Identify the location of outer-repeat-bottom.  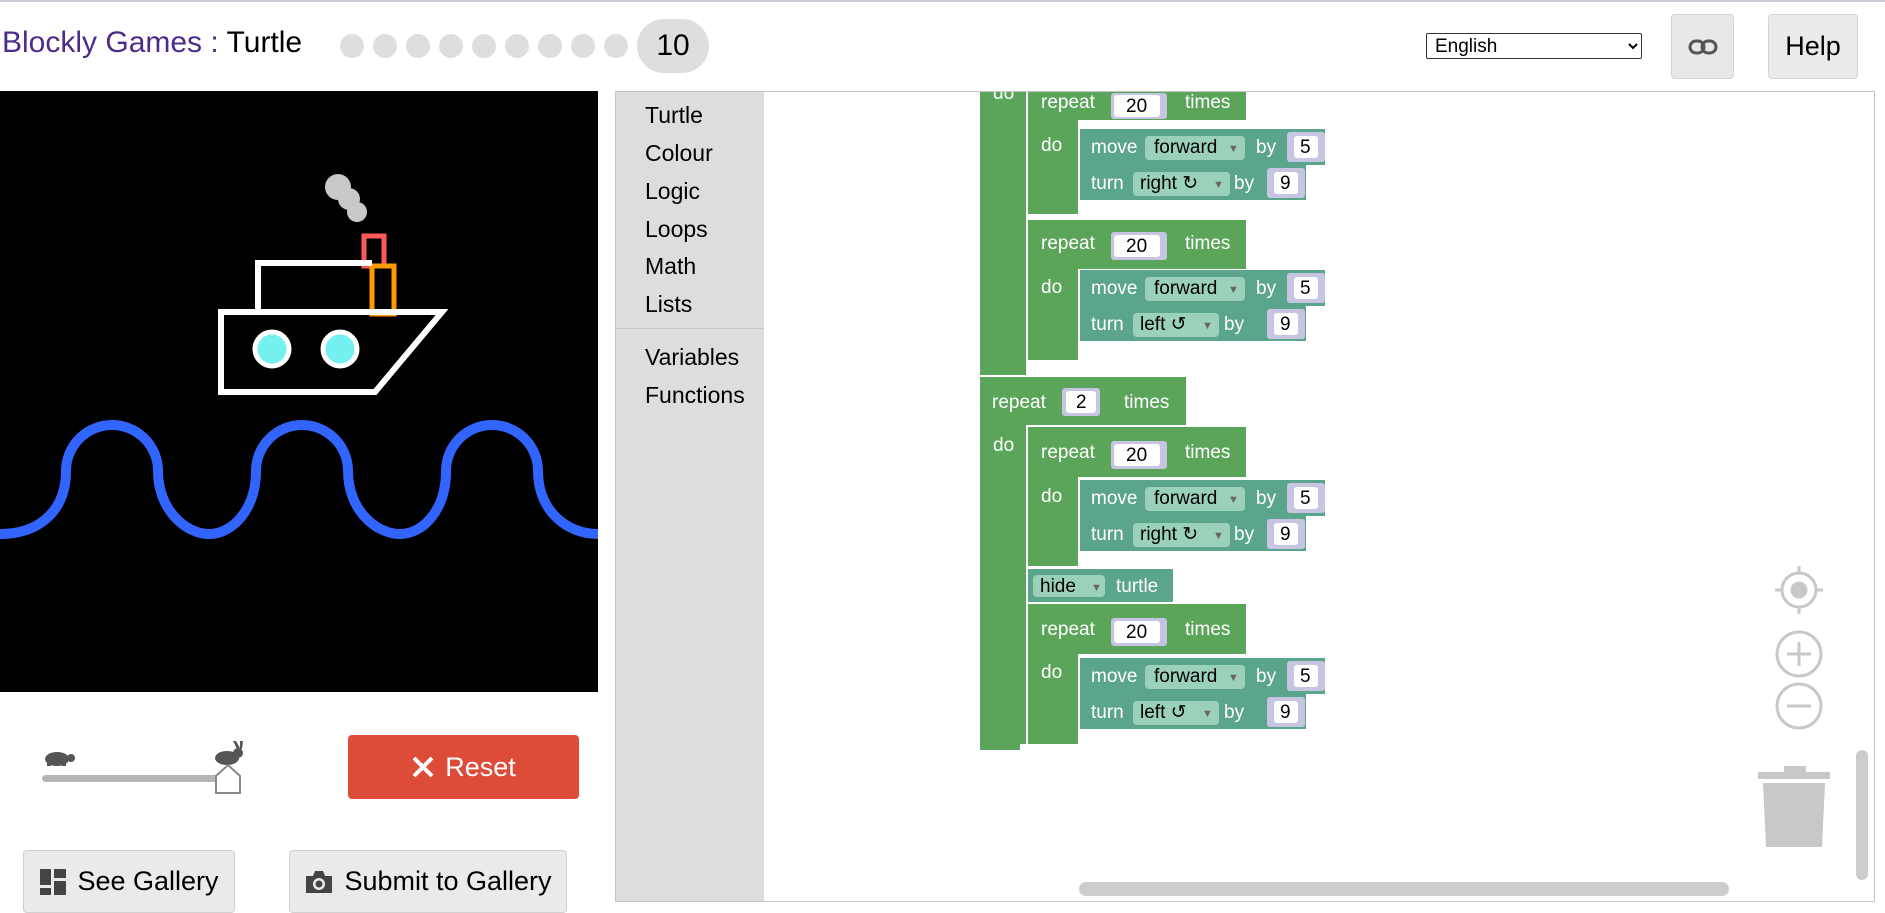
(1000, 745).